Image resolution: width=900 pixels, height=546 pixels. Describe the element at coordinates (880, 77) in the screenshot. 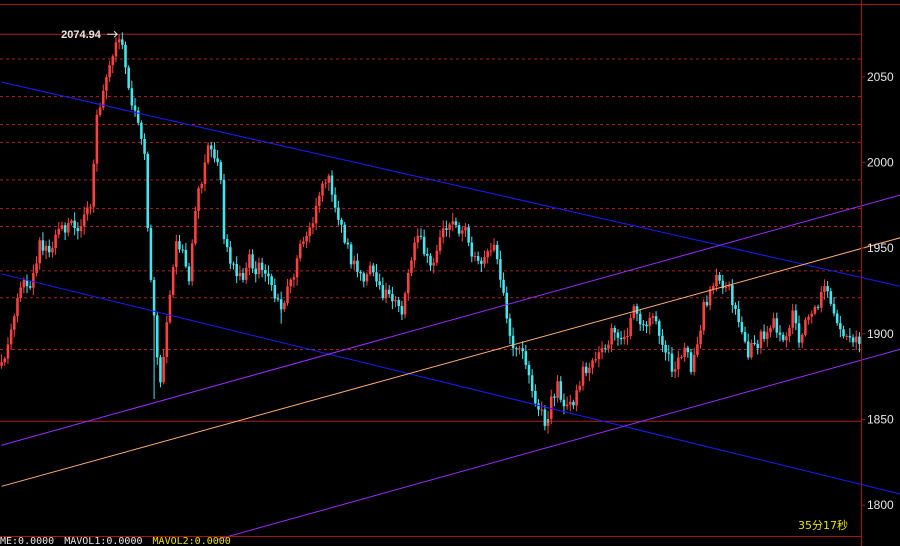

I see `y-tick-label: 2050` at that location.